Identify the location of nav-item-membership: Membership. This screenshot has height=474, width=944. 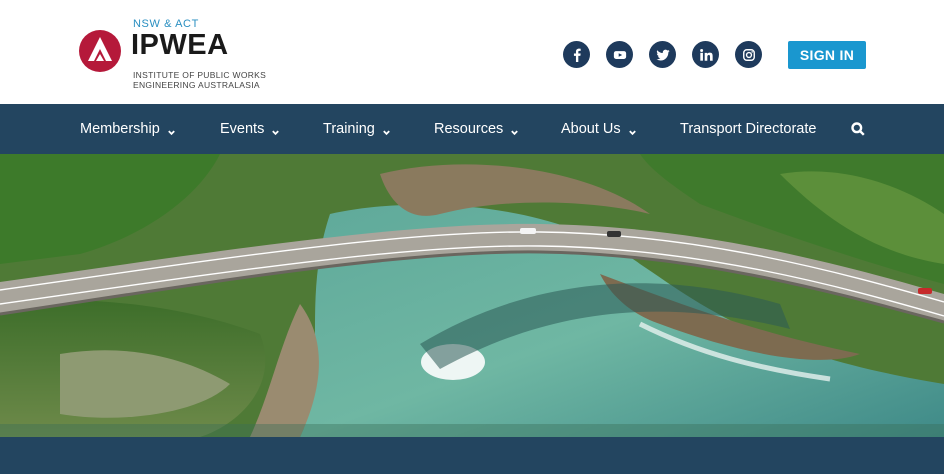
(128, 129).